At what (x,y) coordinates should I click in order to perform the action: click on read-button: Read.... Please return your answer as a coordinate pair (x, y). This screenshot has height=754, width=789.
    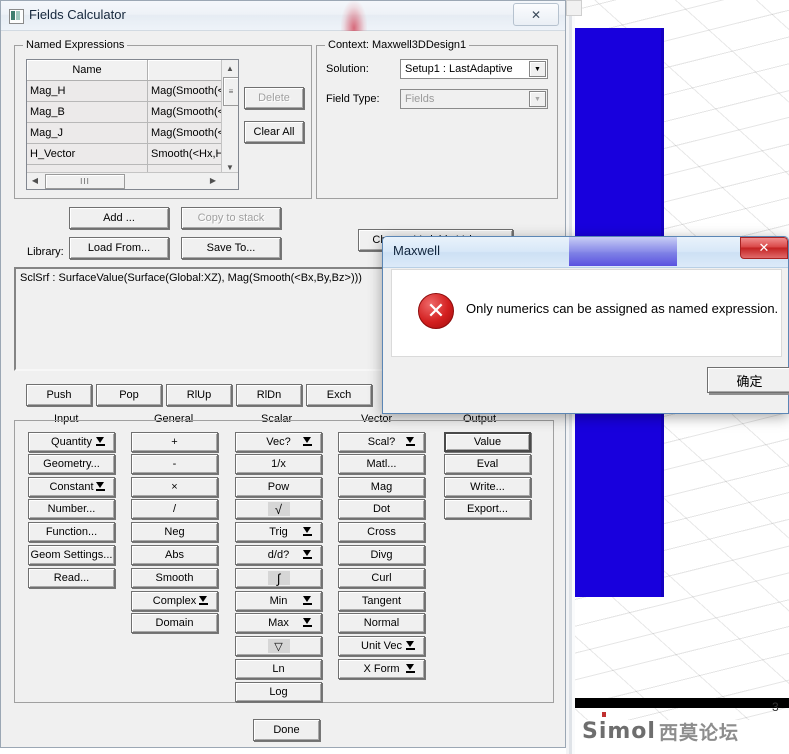
    Looking at the image, I should click on (71, 578).